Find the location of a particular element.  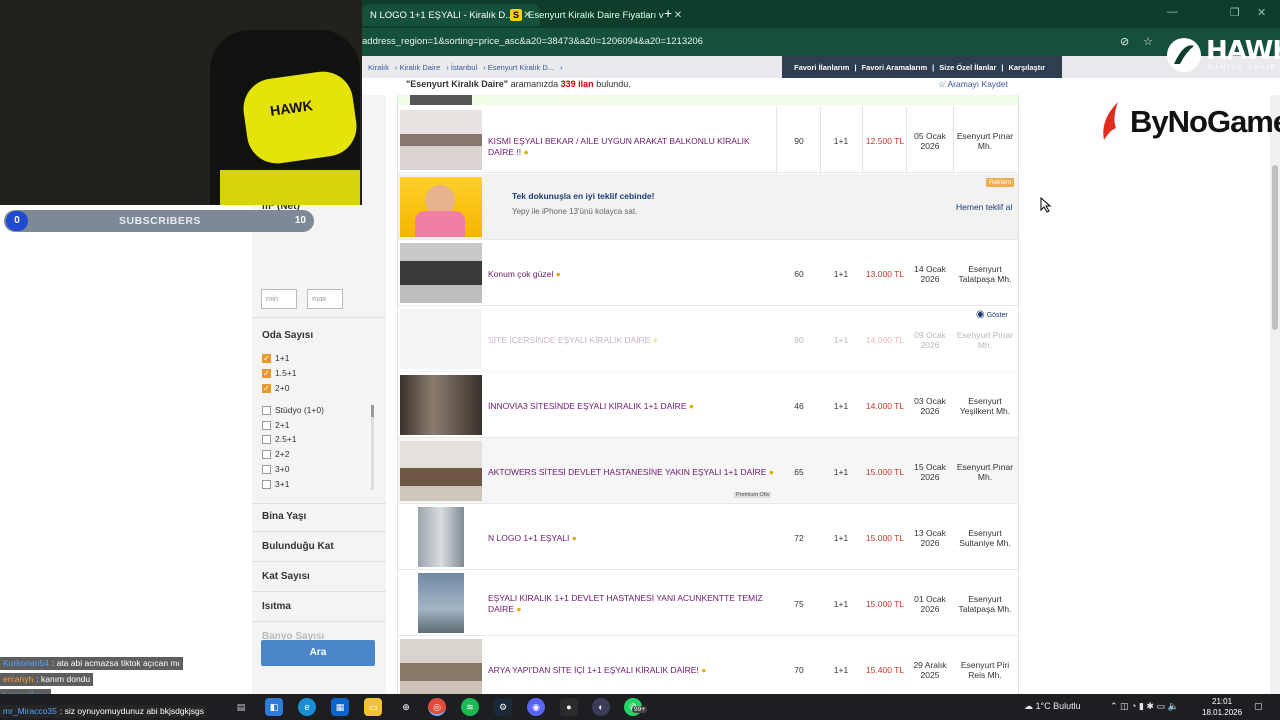

subscriber-count: 0 is located at coordinates (17, 221).